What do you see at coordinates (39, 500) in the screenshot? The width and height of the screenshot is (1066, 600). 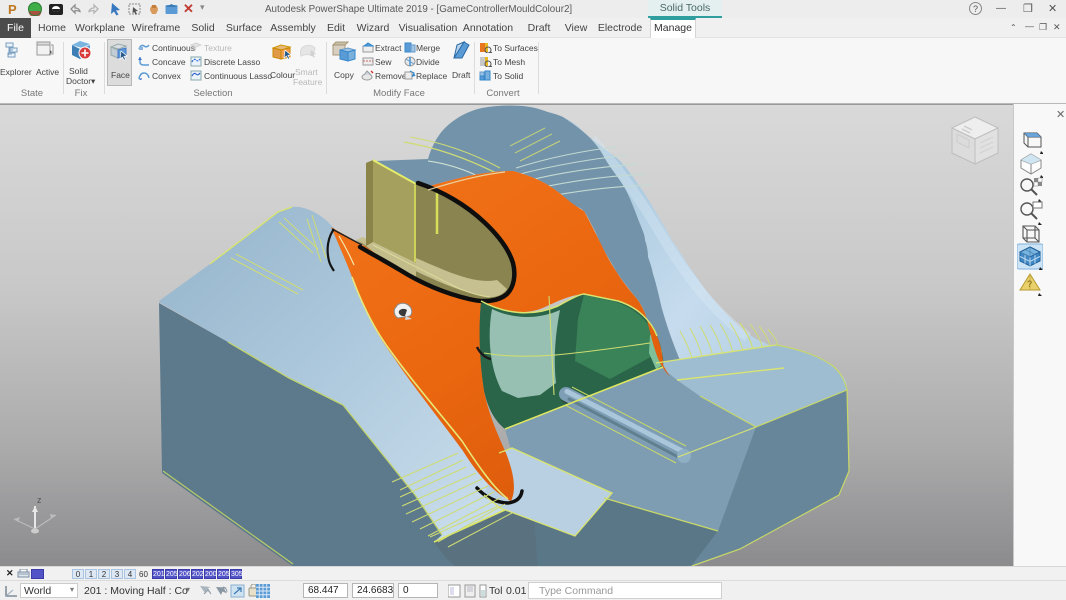 I see `svg-text: z` at bounding box center [39, 500].